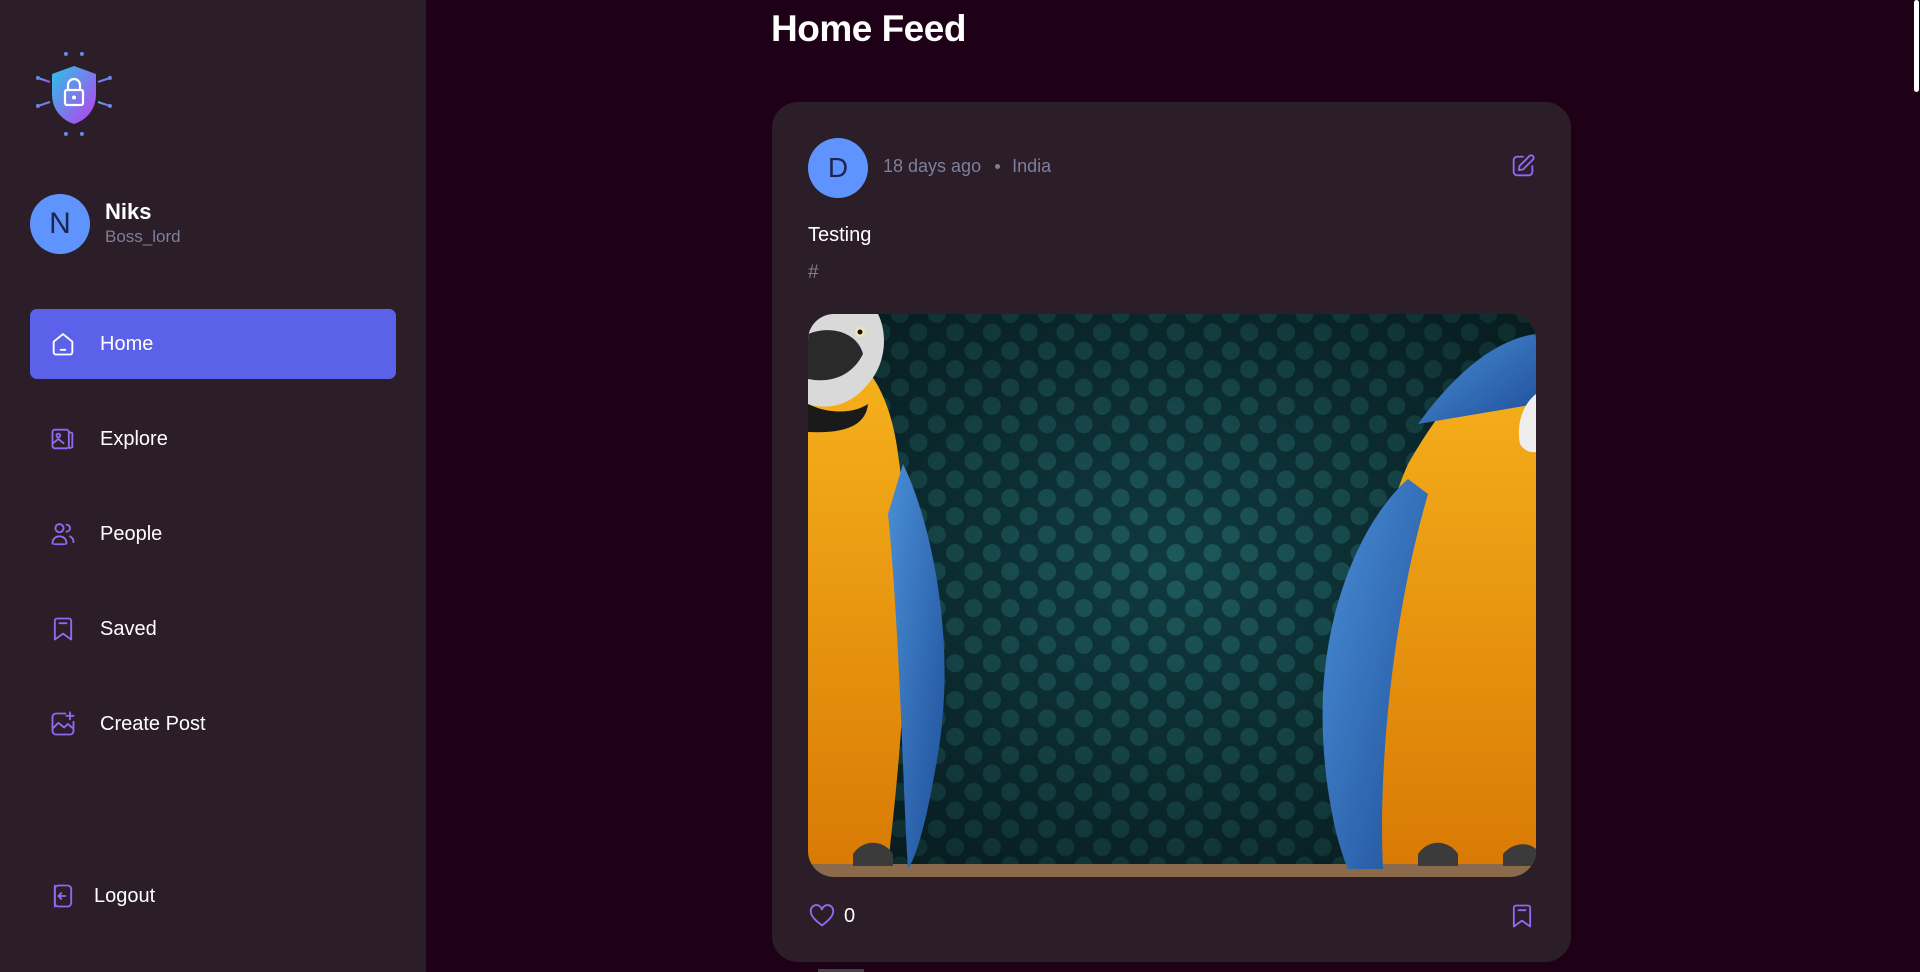  I want to click on sidebar-item-saved: Saved, so click(213, 629).